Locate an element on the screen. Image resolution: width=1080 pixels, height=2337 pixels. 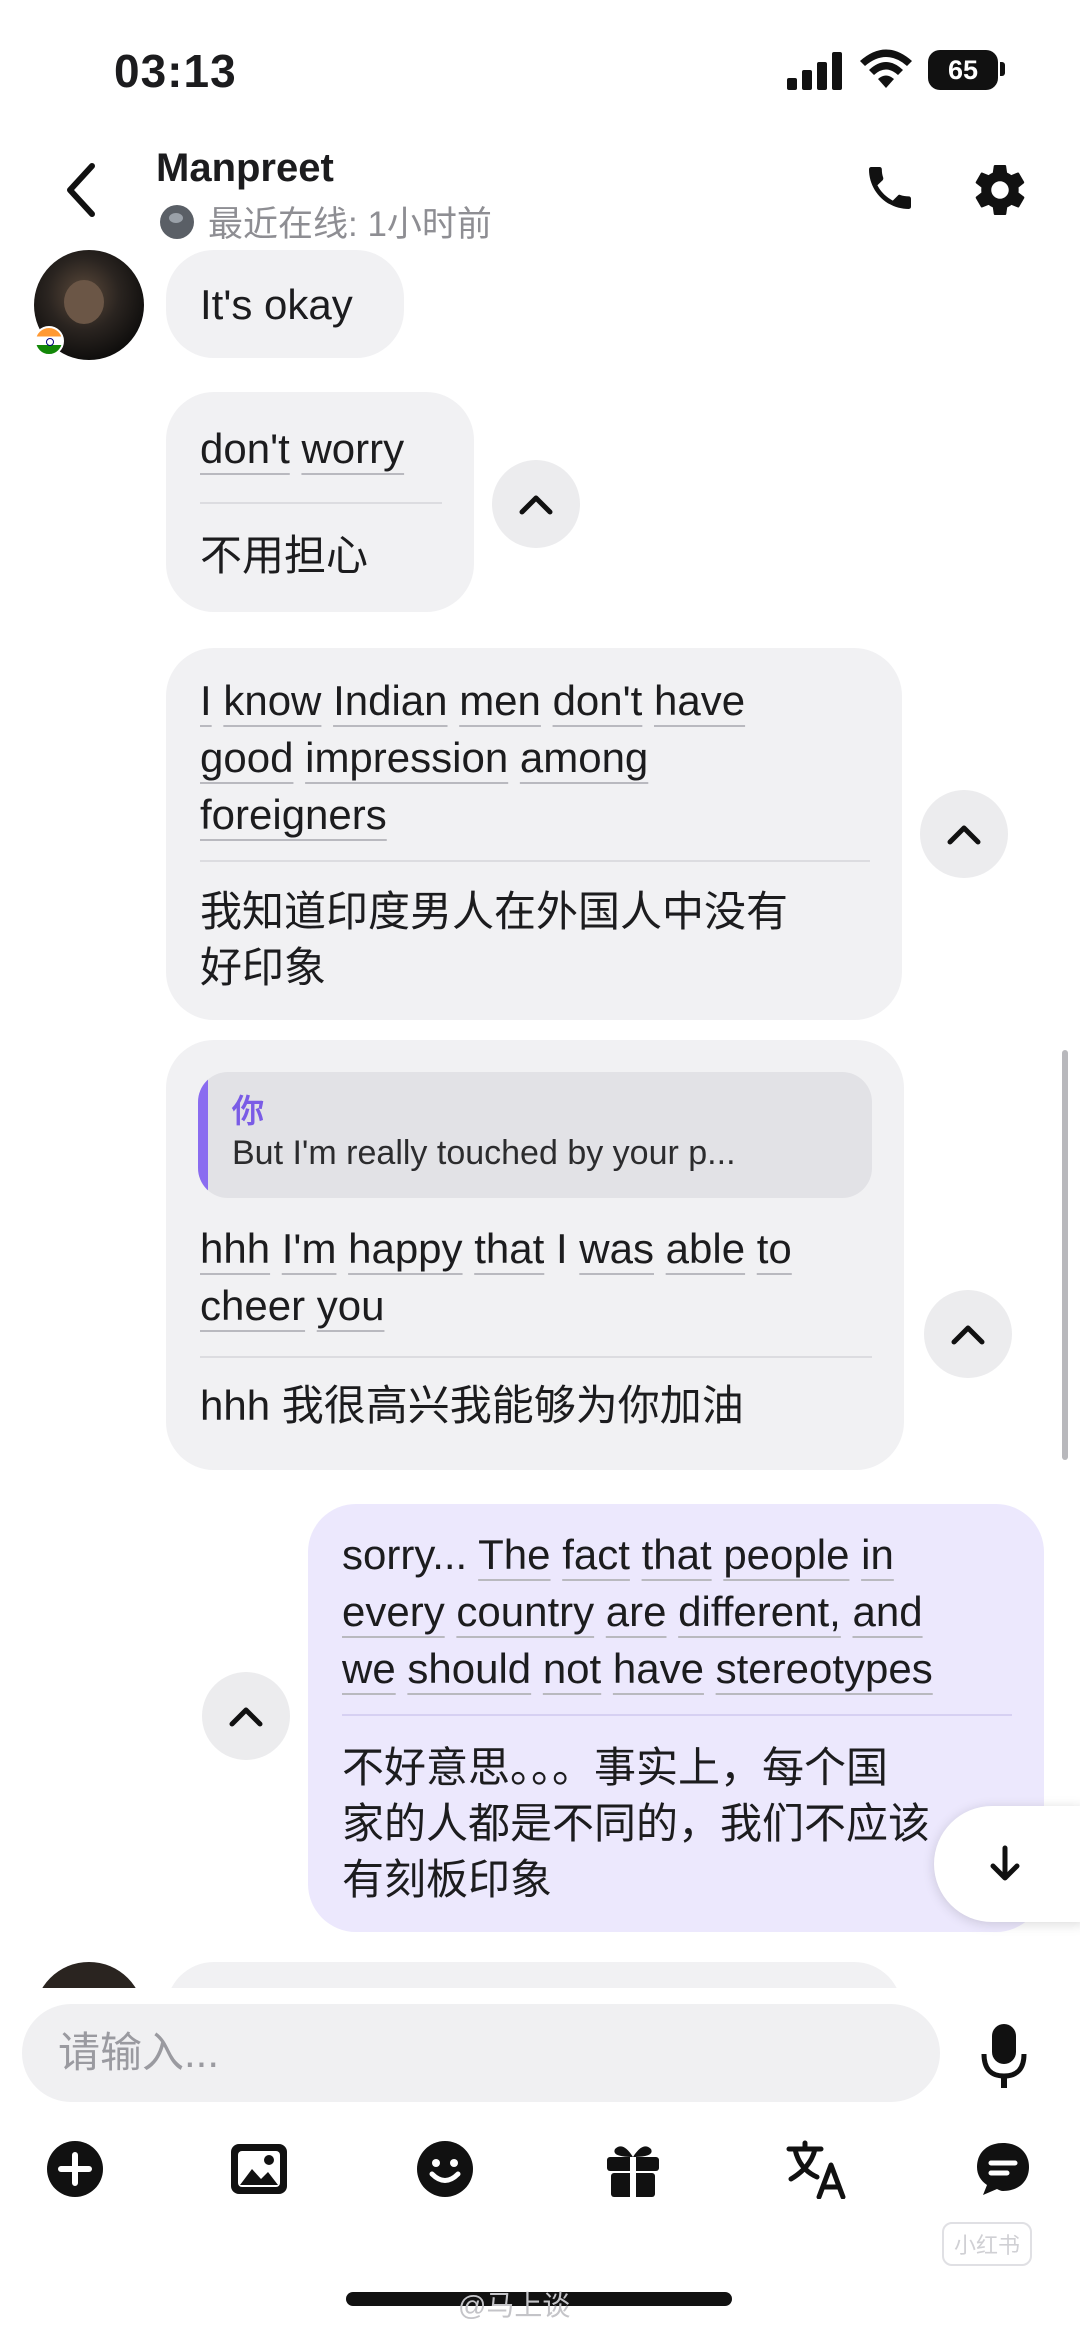
translation-text: 不好意思。。。事实上，每个国 家的人都是不同的，我们不应该 有刻板印象 is located at coordinates (636, 1824).